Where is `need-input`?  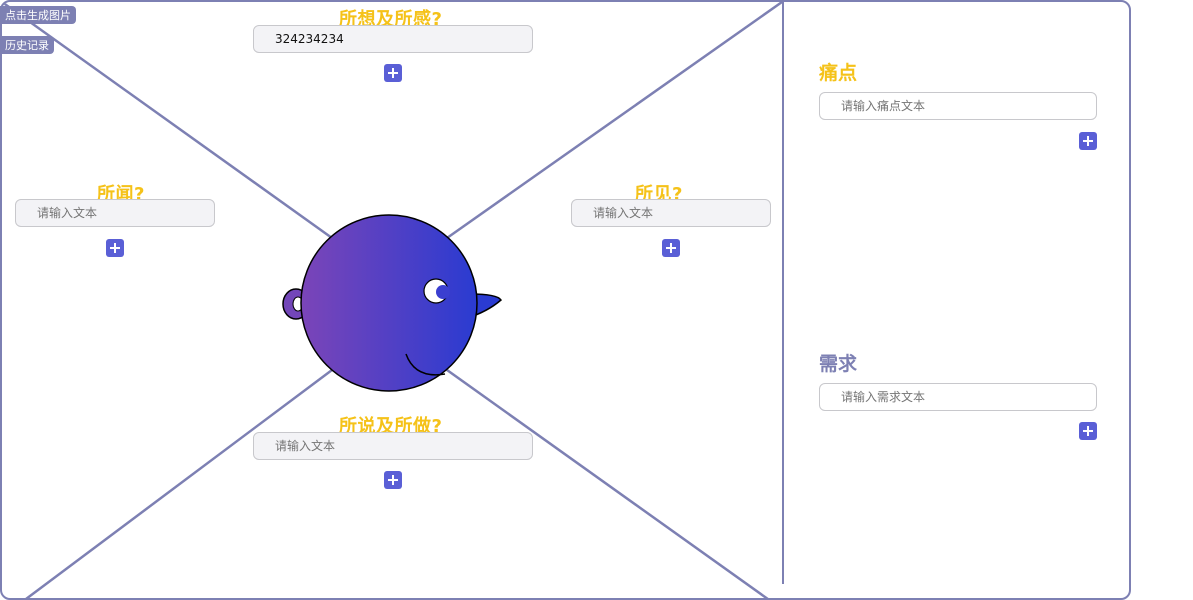 need-input is located at coordinates (958, 397).